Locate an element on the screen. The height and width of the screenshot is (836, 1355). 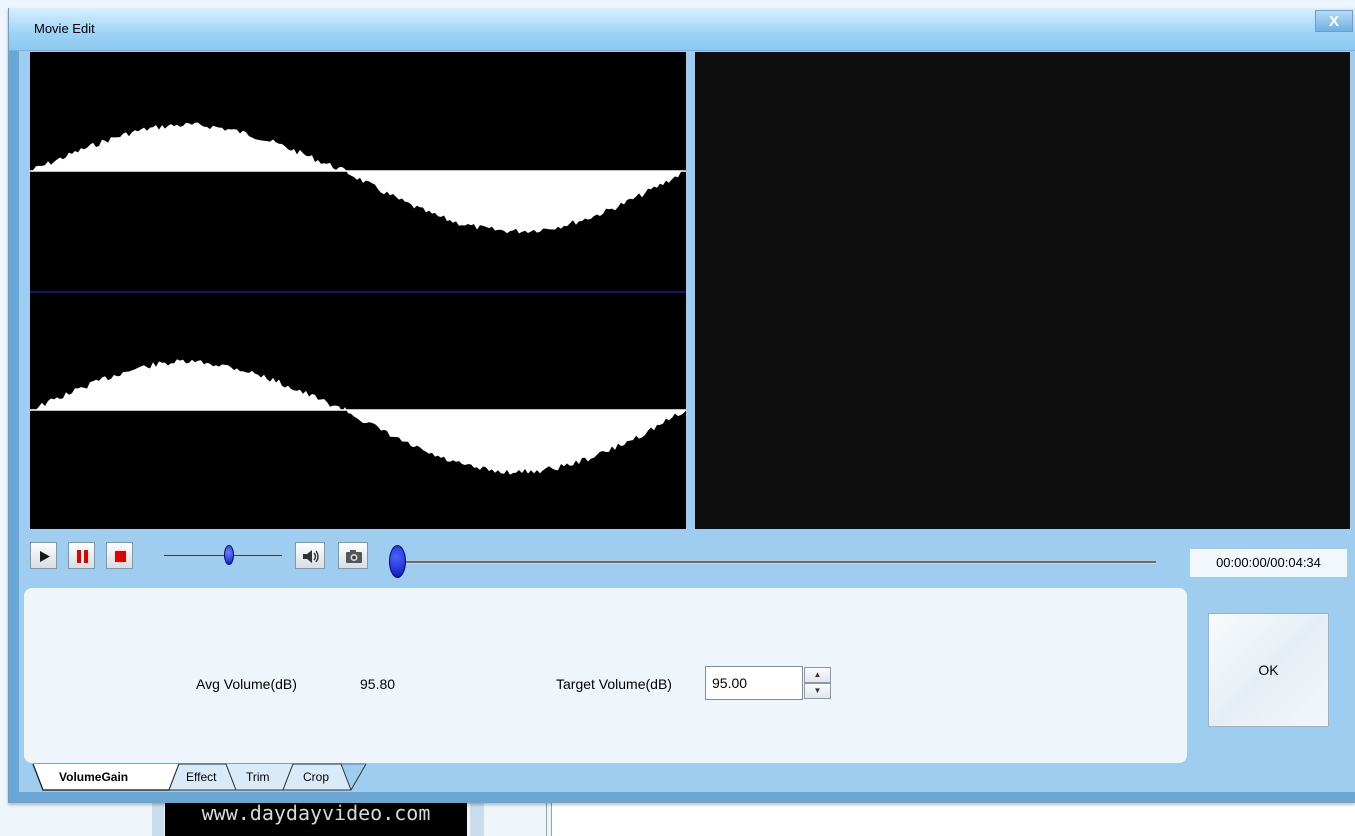
spin-up-arrow-icon: ▲ is located at coordinates (817, 674).